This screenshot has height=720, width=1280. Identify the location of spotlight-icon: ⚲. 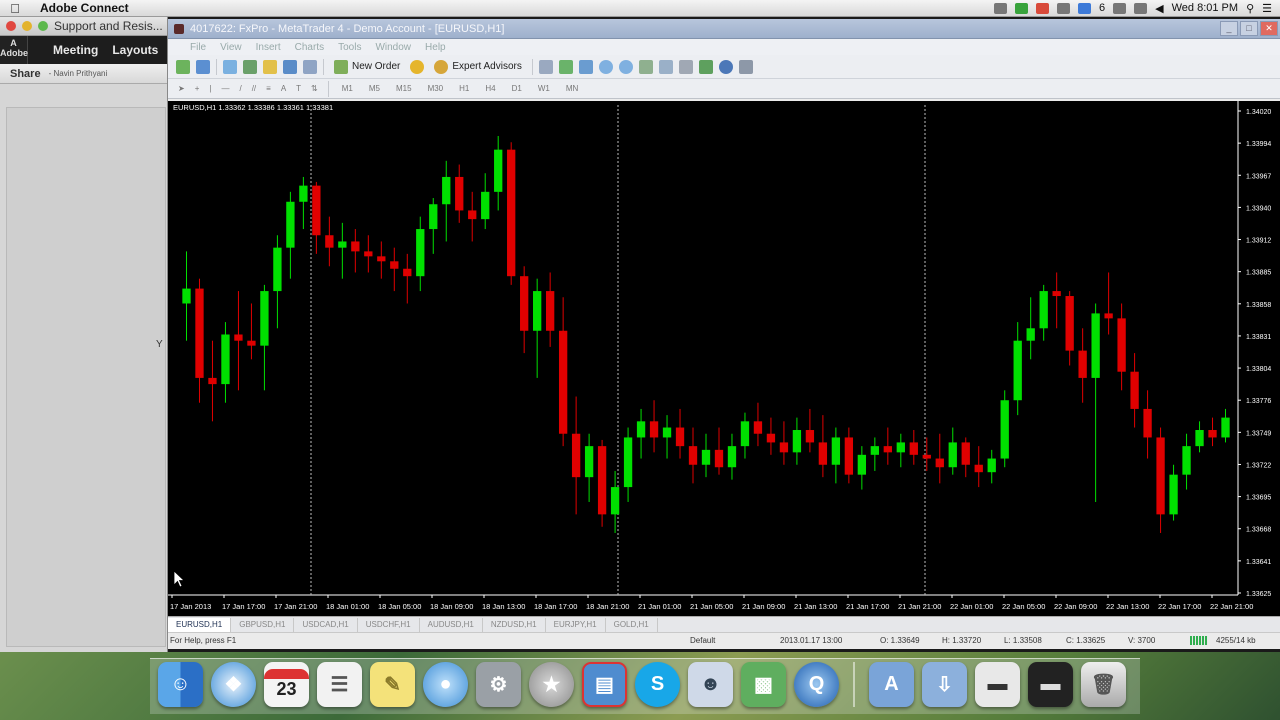
(1250, 8).